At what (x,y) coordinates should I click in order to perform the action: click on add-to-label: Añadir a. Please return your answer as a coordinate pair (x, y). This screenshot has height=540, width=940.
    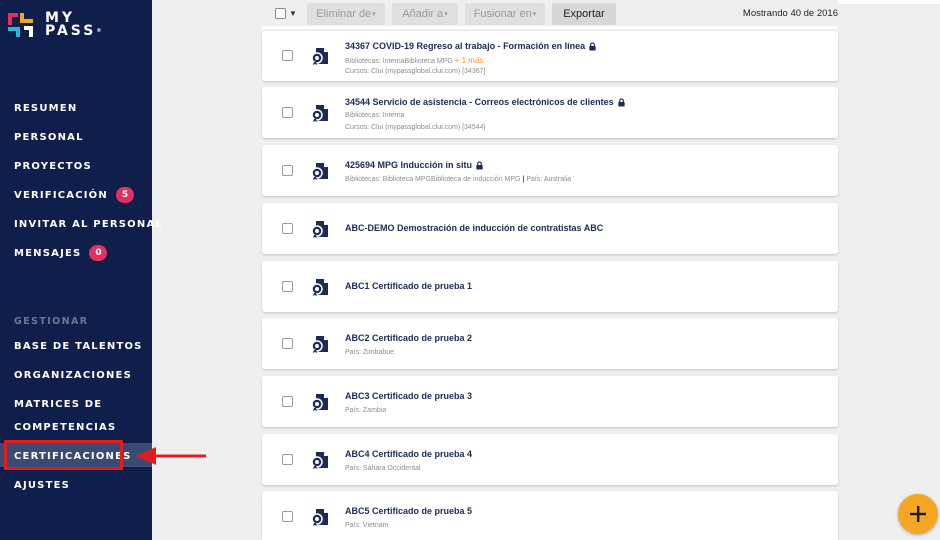
    Looking at the image, I should click on (423, 14).